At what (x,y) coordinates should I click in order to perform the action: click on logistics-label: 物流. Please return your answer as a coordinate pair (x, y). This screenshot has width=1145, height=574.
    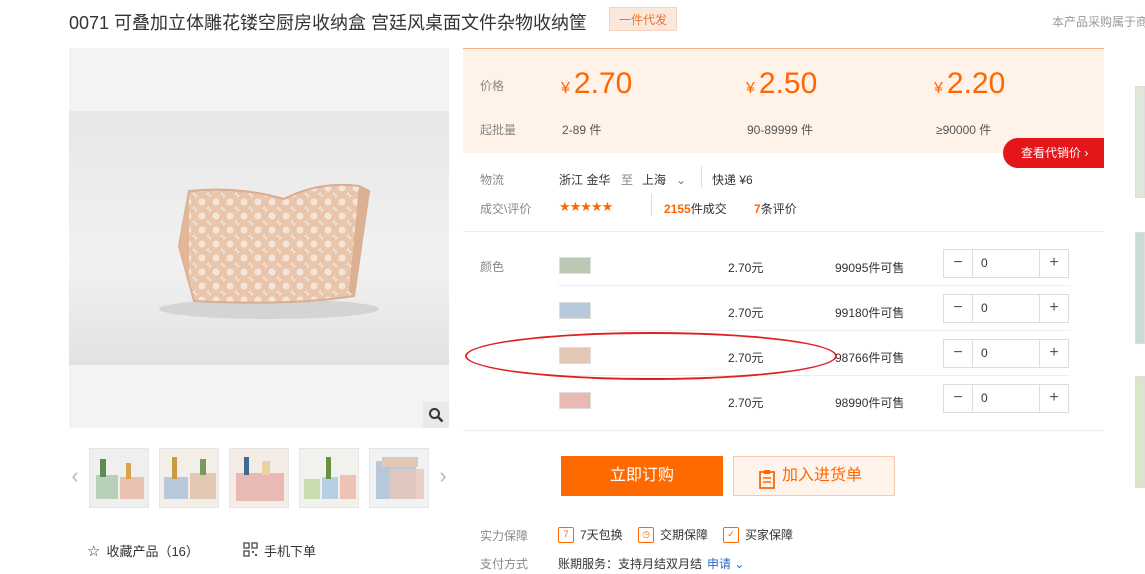
    Looking at the image, I should click on (492, 180).